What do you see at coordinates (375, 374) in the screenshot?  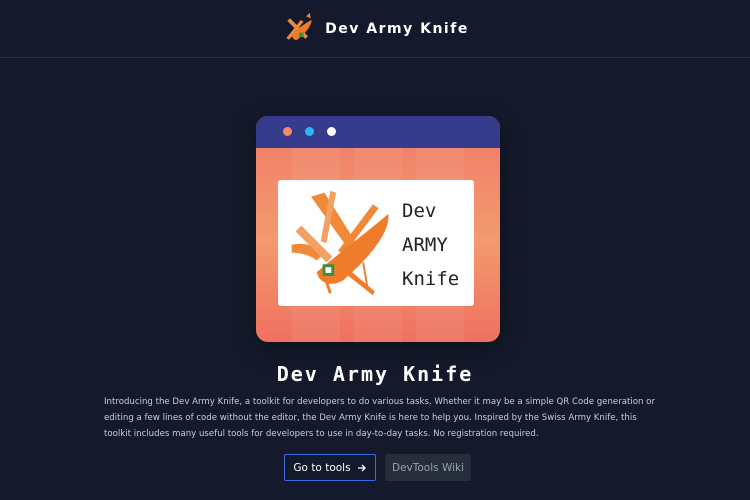 I see `page-title: Dev Army Knife` at bounding box center [375, 374].